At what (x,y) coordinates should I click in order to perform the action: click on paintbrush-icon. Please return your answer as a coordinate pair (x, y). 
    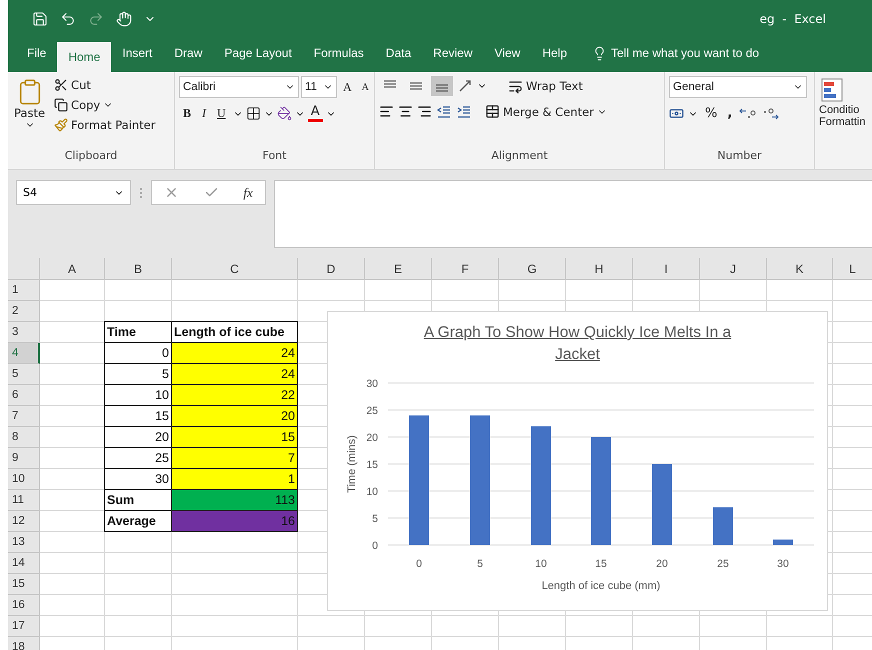
    Looking at the image, I should click on (61, 125).